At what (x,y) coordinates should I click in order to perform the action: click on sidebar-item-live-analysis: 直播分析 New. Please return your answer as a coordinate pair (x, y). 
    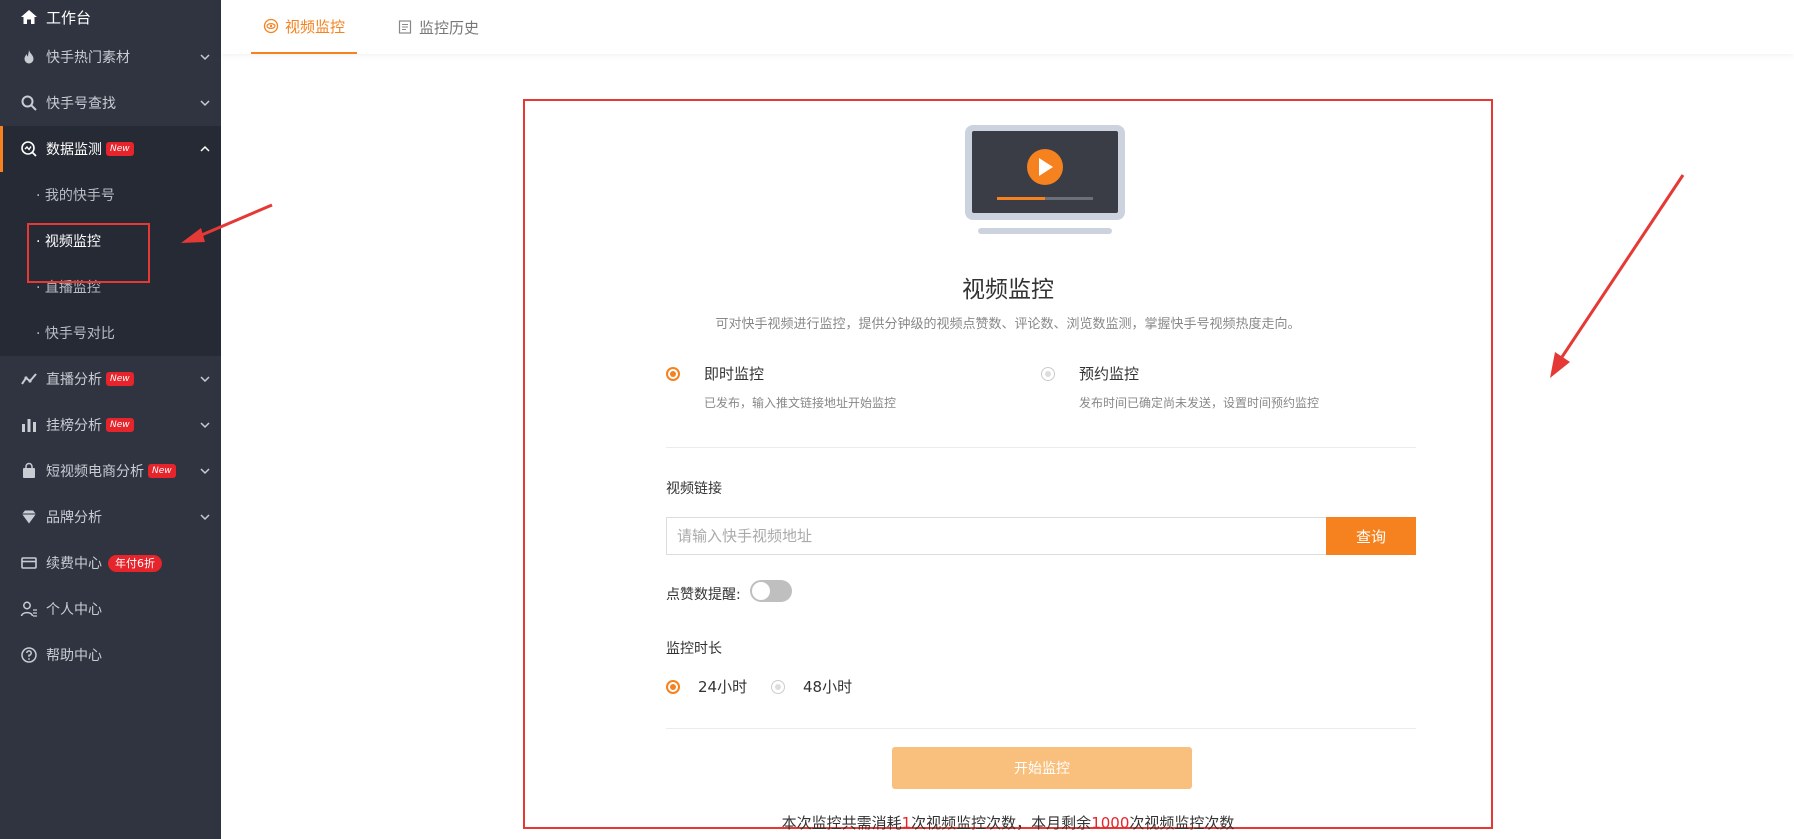
    Looking at the image, I should click on (110, 379).